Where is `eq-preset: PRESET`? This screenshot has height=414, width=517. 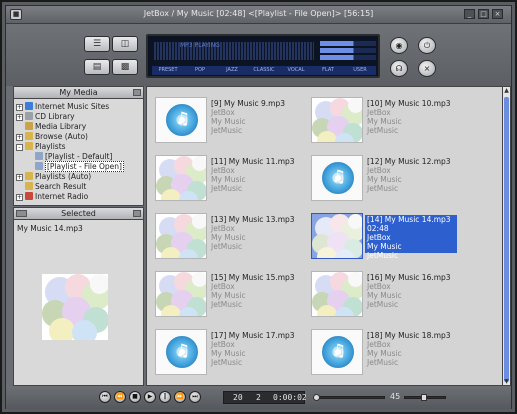
eq-preset: PRESET is located at coordinates (168, 70).